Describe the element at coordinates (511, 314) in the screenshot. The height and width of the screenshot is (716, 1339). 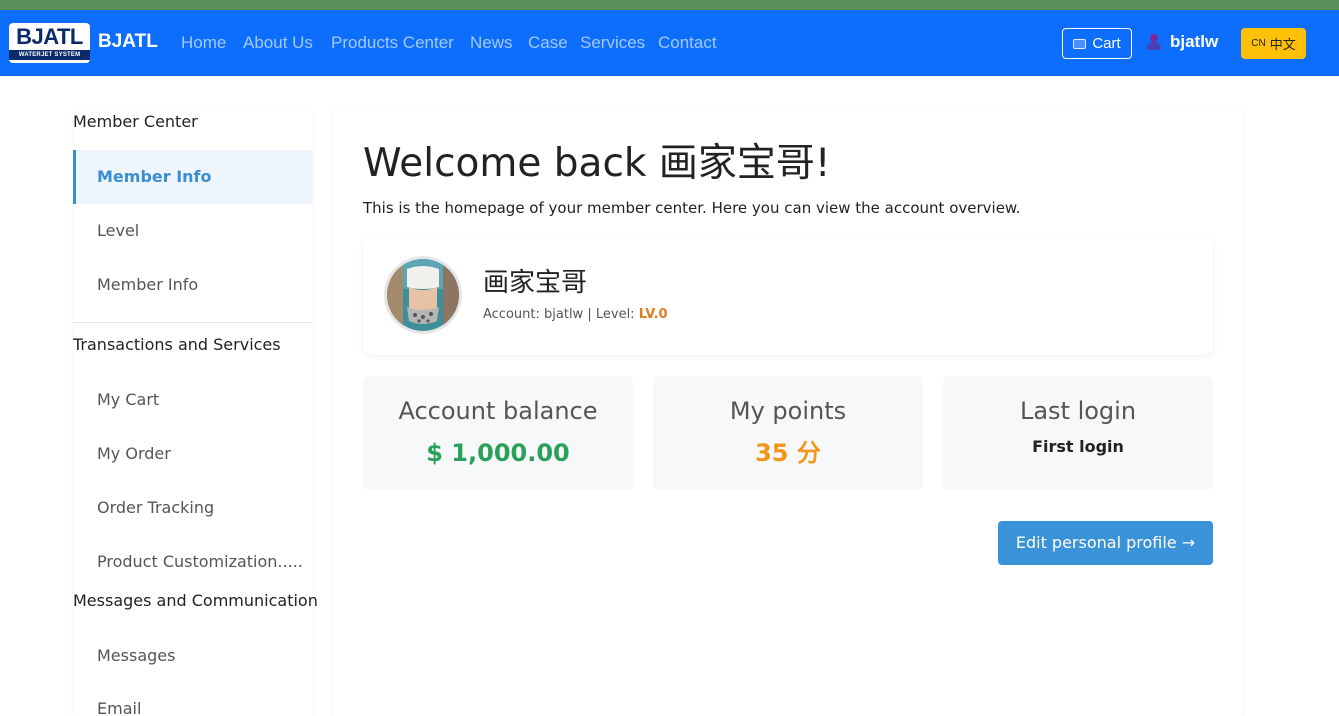
I see `account-label: Account:` at that location.